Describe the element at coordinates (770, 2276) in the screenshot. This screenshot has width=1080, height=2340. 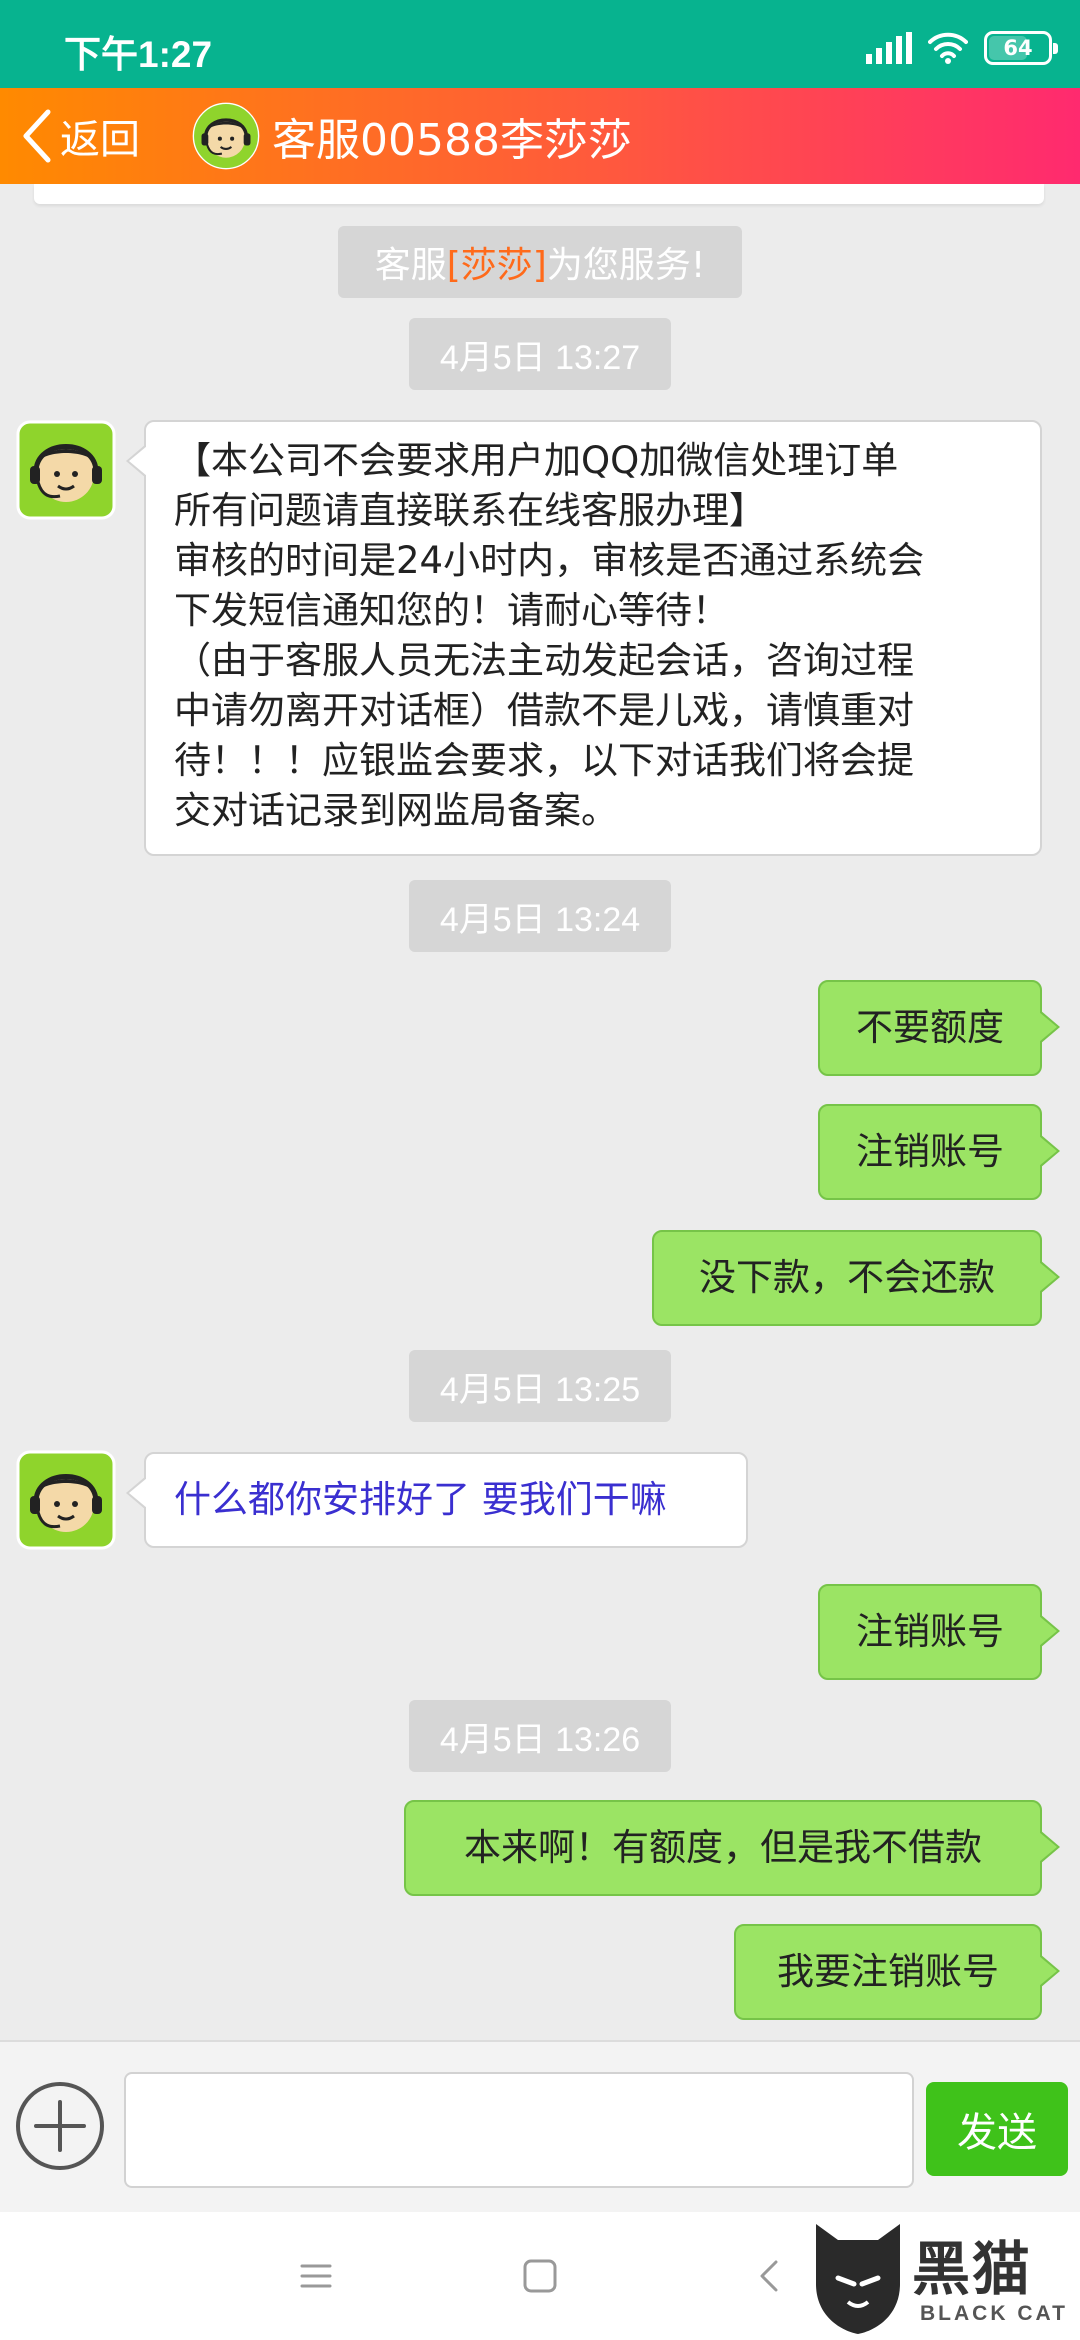
I see `back-icon` at that location.